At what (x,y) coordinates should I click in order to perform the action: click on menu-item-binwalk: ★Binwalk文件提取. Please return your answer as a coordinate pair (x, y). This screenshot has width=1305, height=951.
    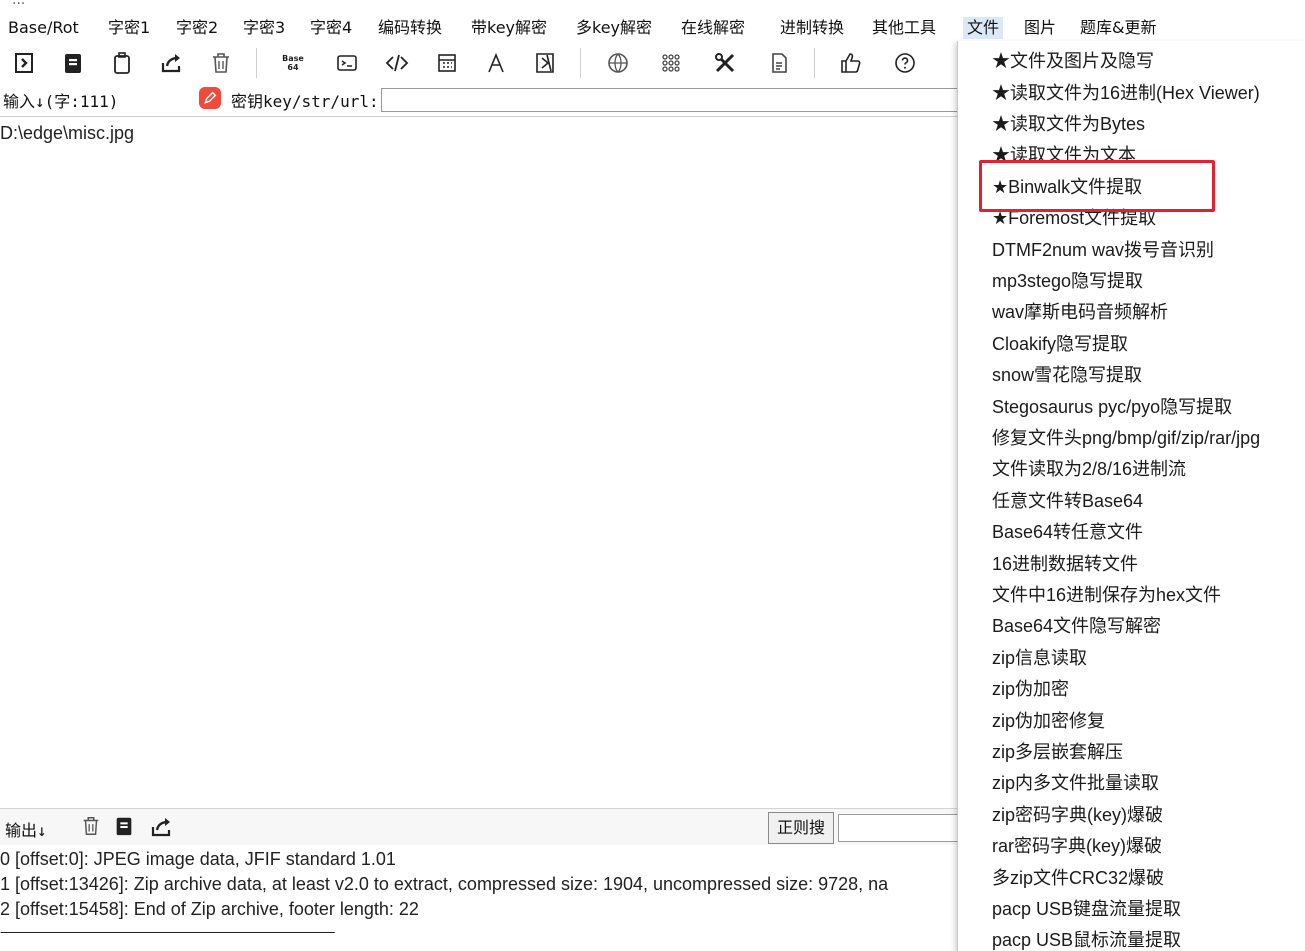
    Looking at the image, I should click on (1067, 187).